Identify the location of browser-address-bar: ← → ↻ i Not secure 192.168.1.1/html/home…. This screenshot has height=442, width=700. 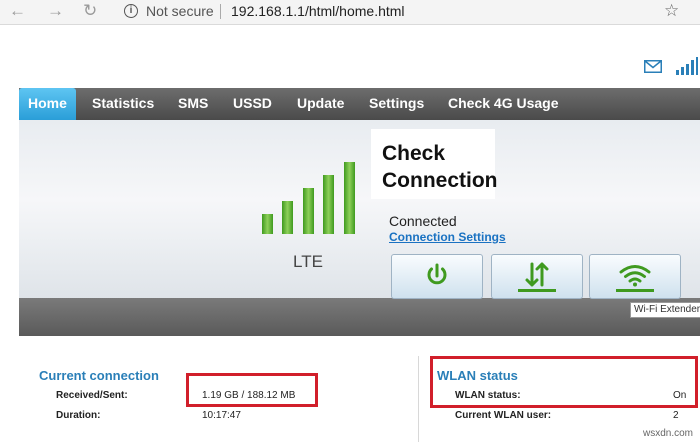
(350, 12).